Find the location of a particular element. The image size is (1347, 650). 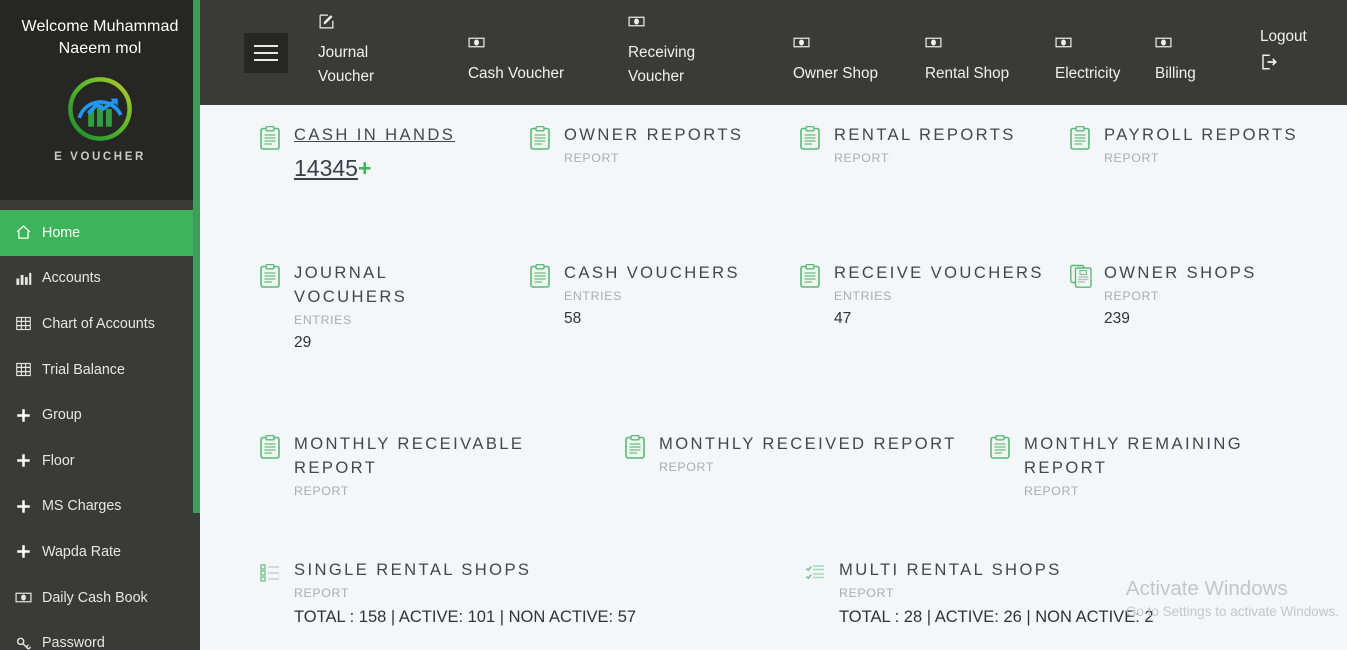

sidebar-item-daily-cash-book: Daily Cash Book is located at coordinates (100, 598).